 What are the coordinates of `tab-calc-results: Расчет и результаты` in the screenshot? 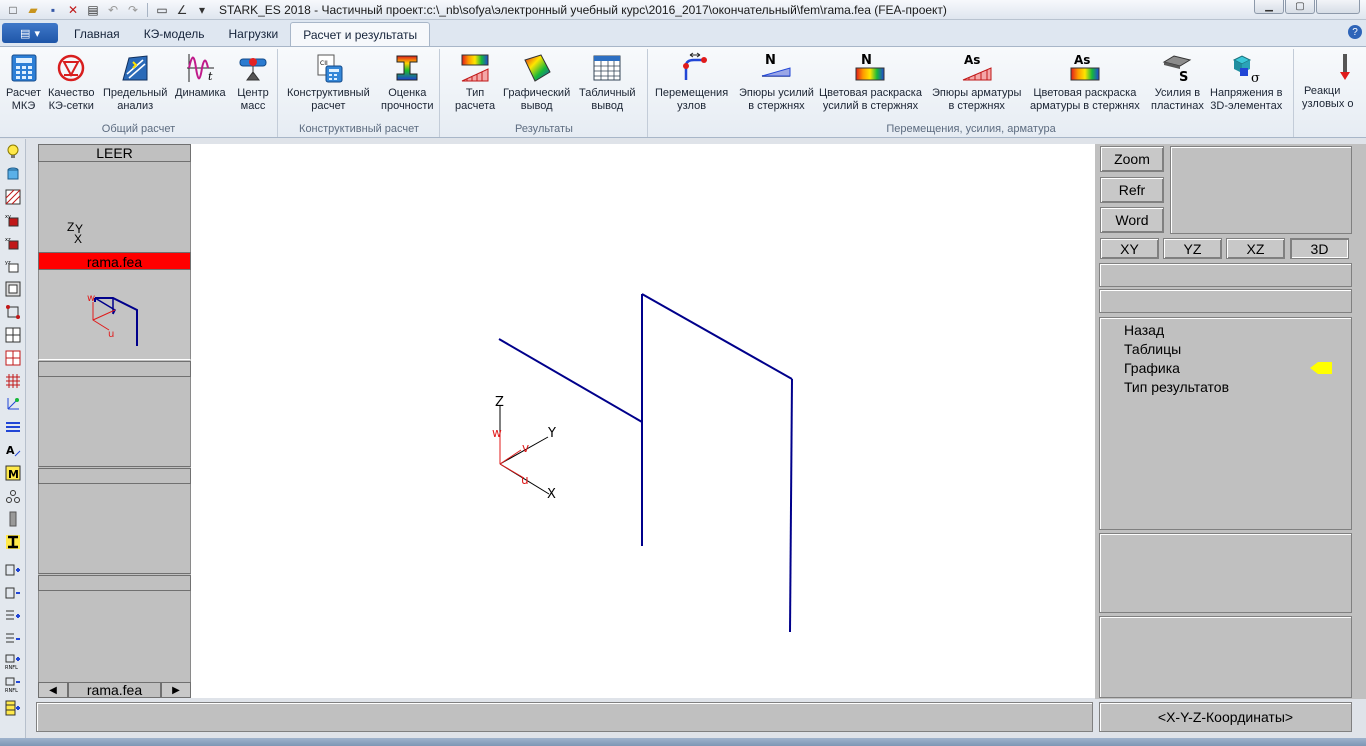 It's located at (360, 34).